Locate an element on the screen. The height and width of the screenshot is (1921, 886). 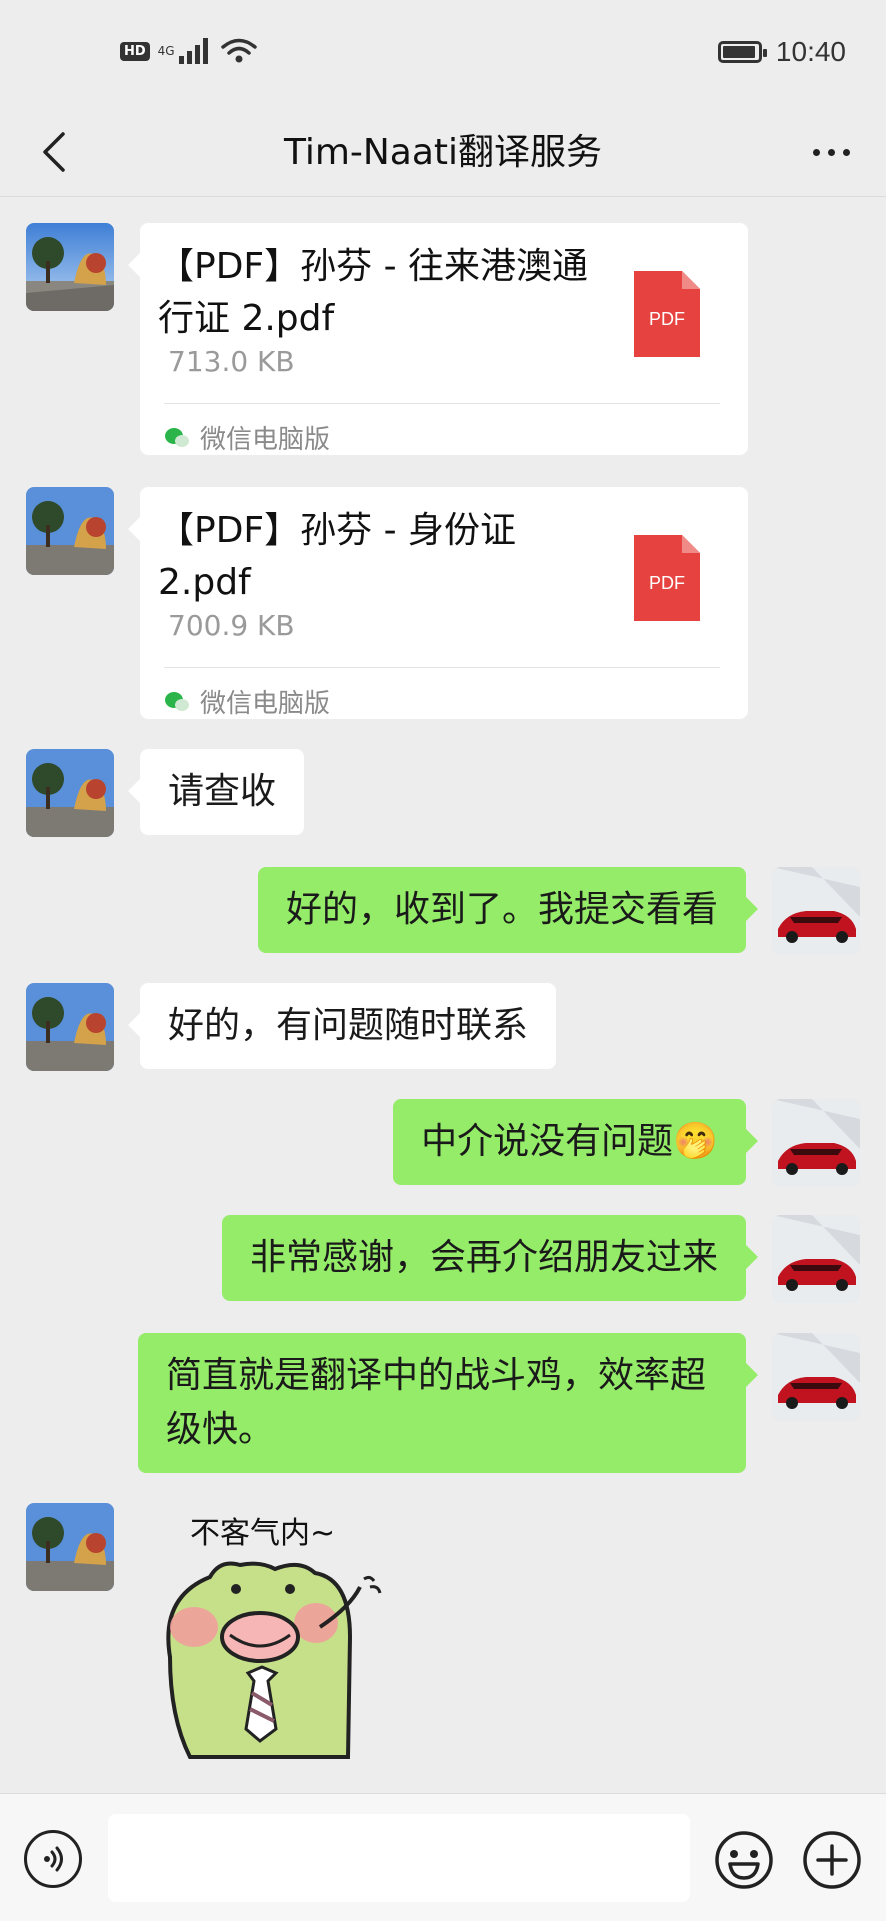
more-button is located at coordinates (831, 152).